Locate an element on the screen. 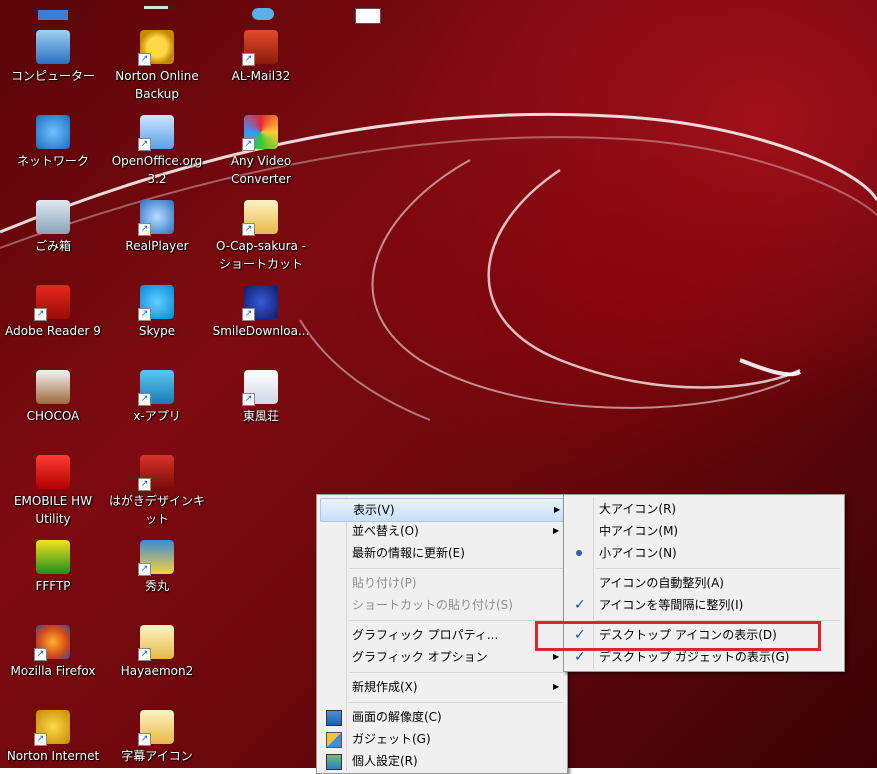 The image size is (877, 774). desktop-icon: ↗ Mozilla Firefox is located at coordinates (53, 652).